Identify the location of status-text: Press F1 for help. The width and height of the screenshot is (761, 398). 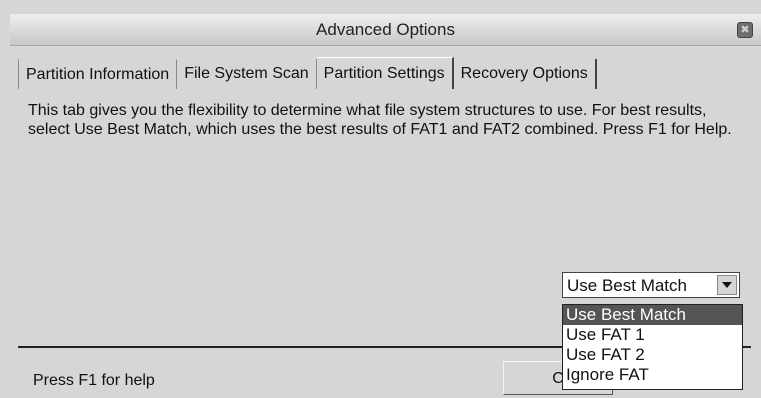
(94, 380).